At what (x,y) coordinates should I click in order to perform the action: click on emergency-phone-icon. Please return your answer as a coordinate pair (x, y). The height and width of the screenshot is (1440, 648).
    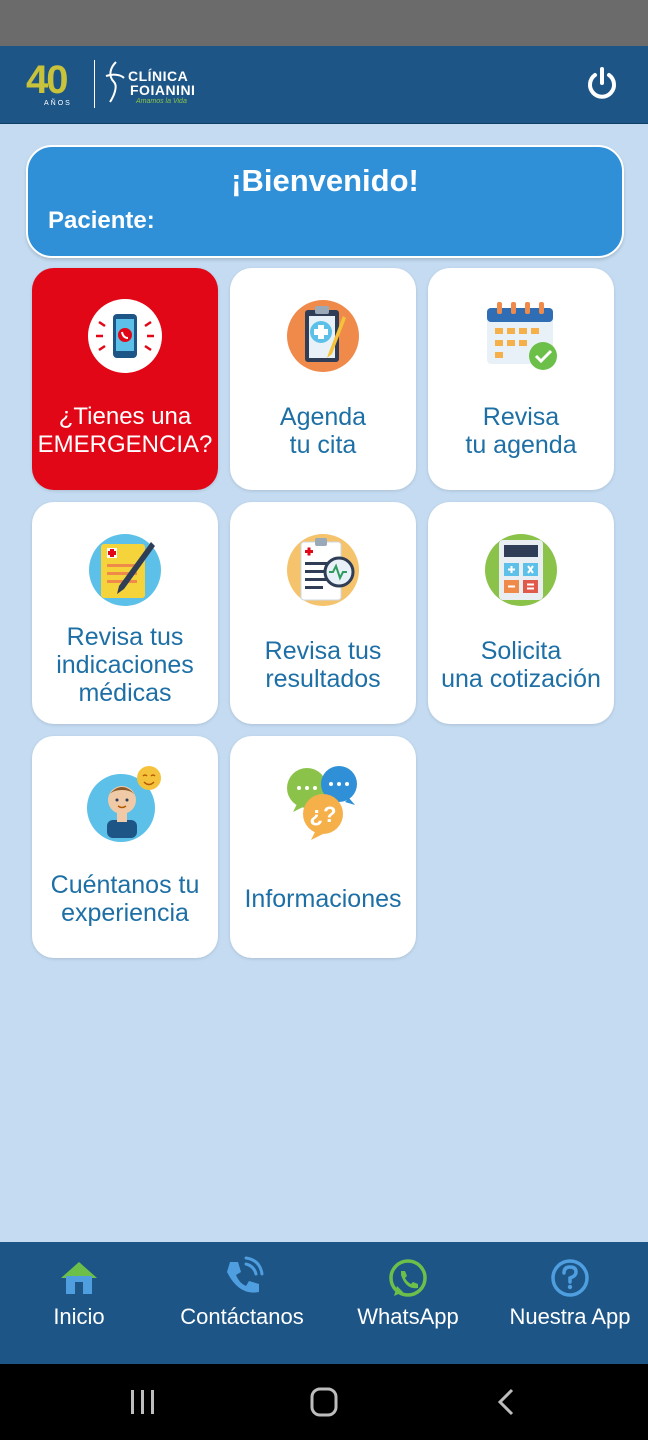
    Looking at the image, I should click on (125, 336).